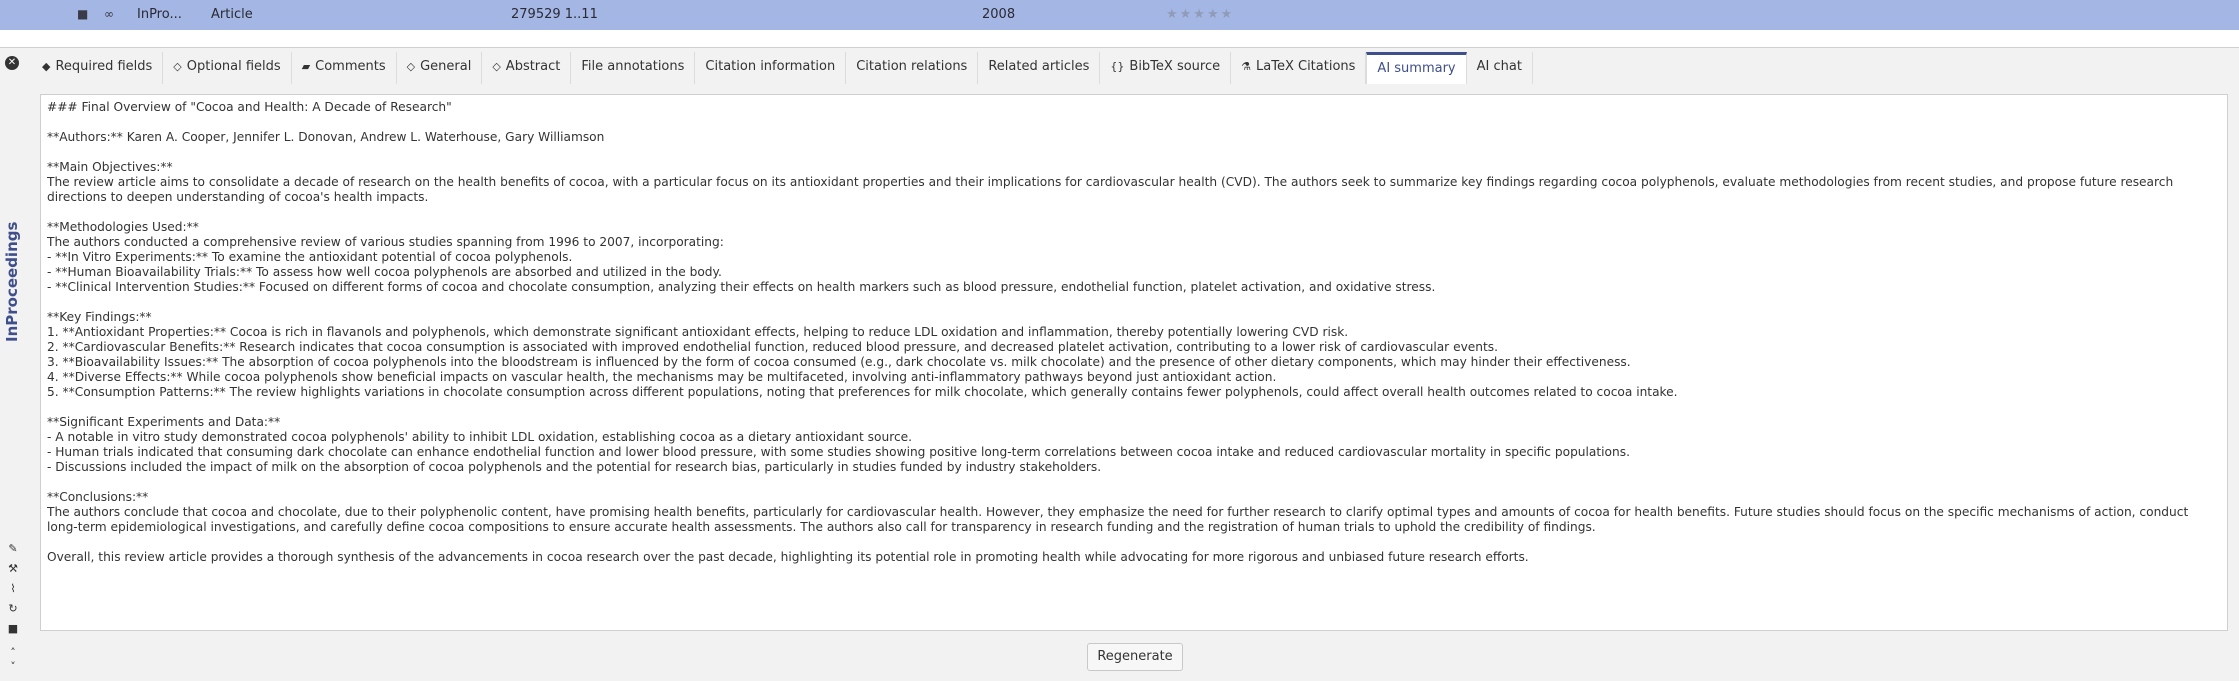 The height and width of the screenshot is (681, 2239). I want to click on tab-ai-summary: AI summary, so click(1416, 68).